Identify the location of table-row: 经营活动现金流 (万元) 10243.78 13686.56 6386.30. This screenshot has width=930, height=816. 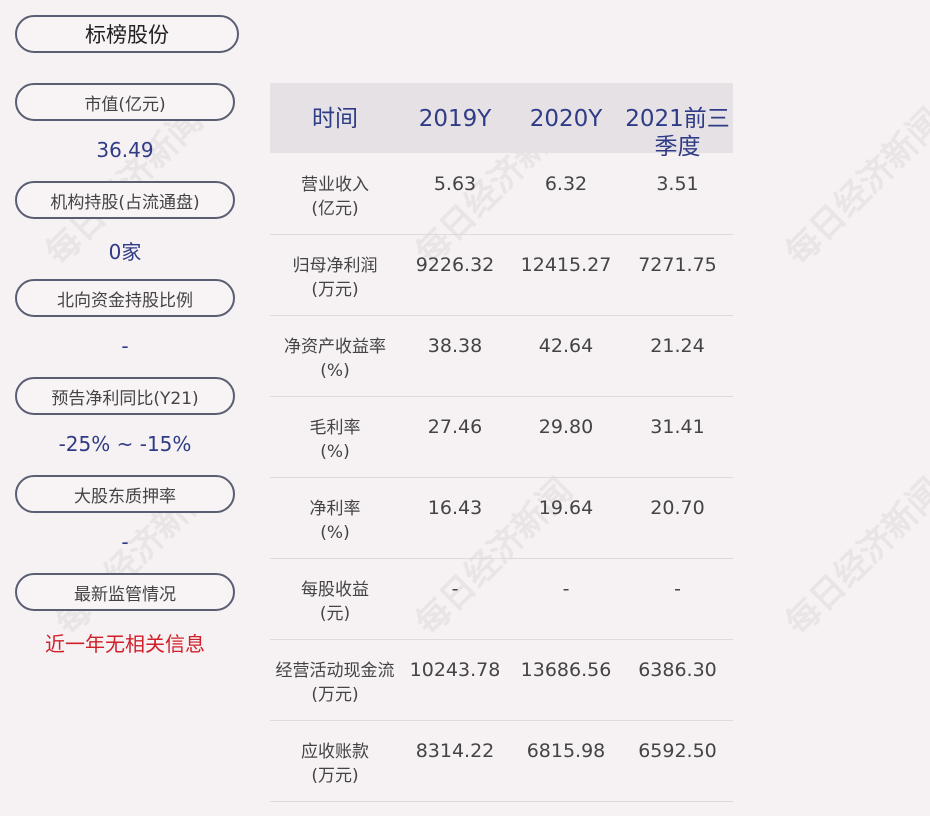
(501, 680).